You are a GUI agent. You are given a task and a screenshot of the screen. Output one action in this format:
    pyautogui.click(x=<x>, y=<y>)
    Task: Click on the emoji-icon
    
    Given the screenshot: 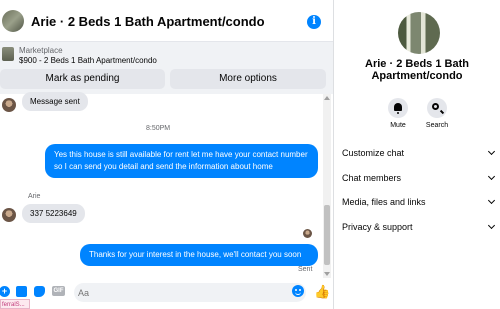 What is the action you would take?
    pyautogui.click(x=298, y=291)
    